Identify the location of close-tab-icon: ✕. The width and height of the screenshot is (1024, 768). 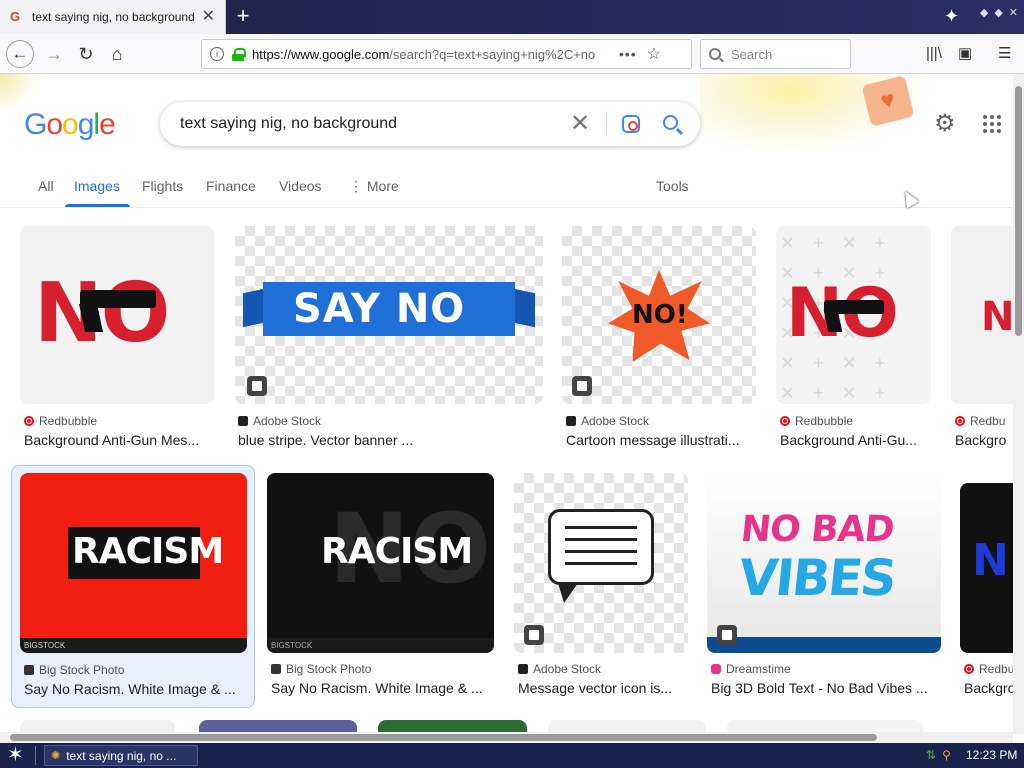
(208, 17).